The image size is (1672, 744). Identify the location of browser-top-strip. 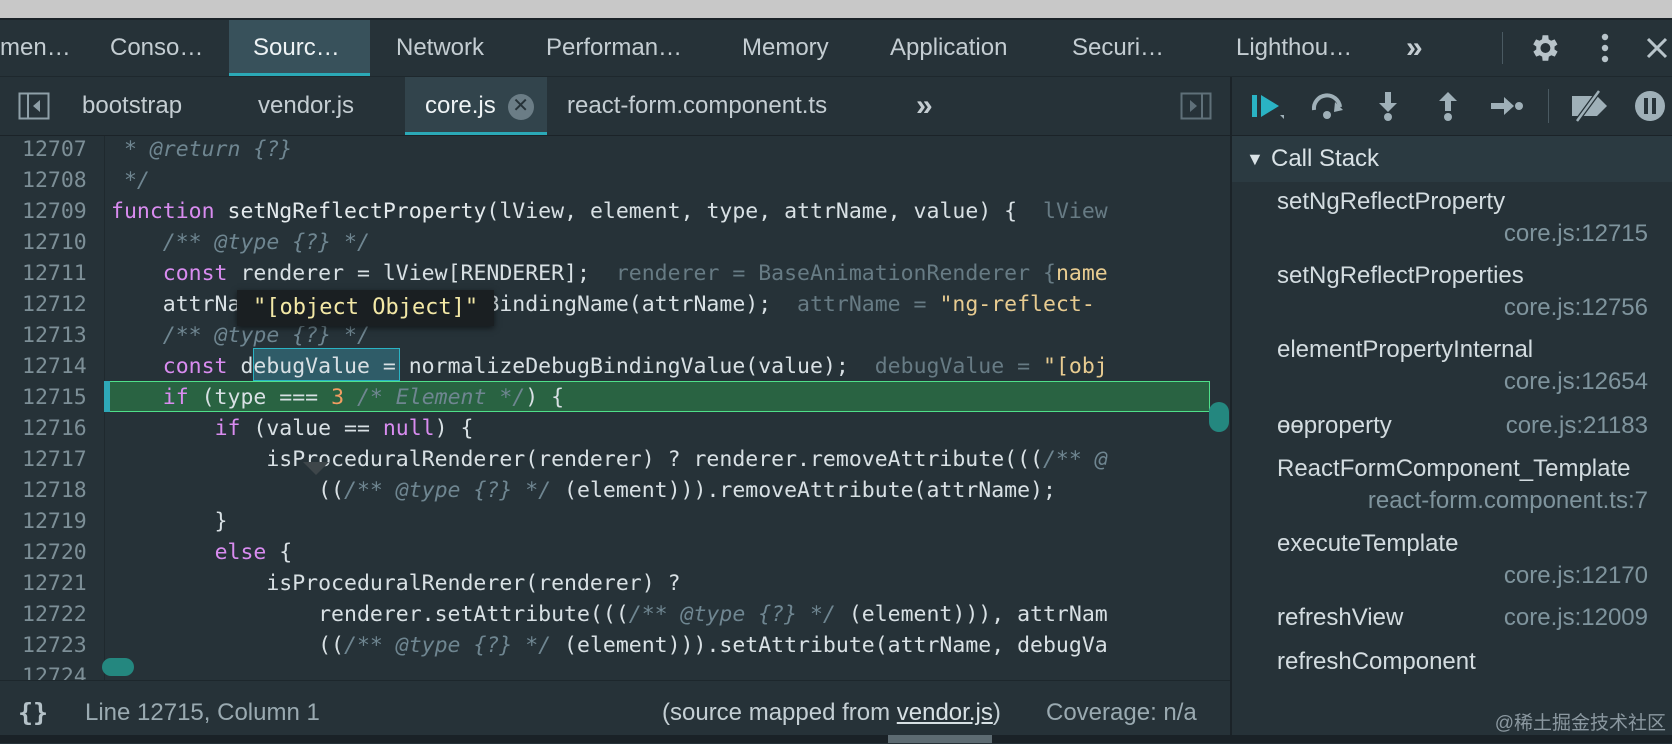
(836, 9).